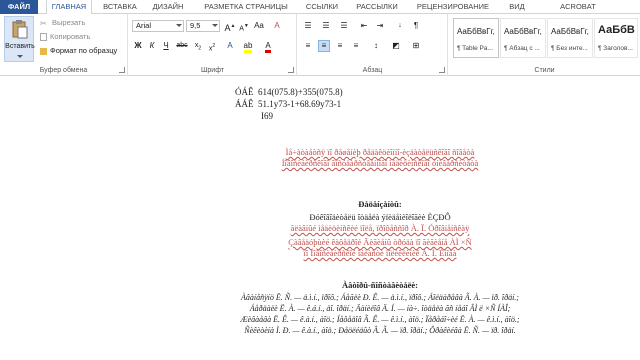 This screenshot has width=640, height=360. Describe the element at coordinates (380, 217) in the screenshot. I see `reviewer-line-1: Ðóêîâîäèòåëü îòäåëà ýïèäåìèîëîãèè ÈÇÐÔ` at that location.